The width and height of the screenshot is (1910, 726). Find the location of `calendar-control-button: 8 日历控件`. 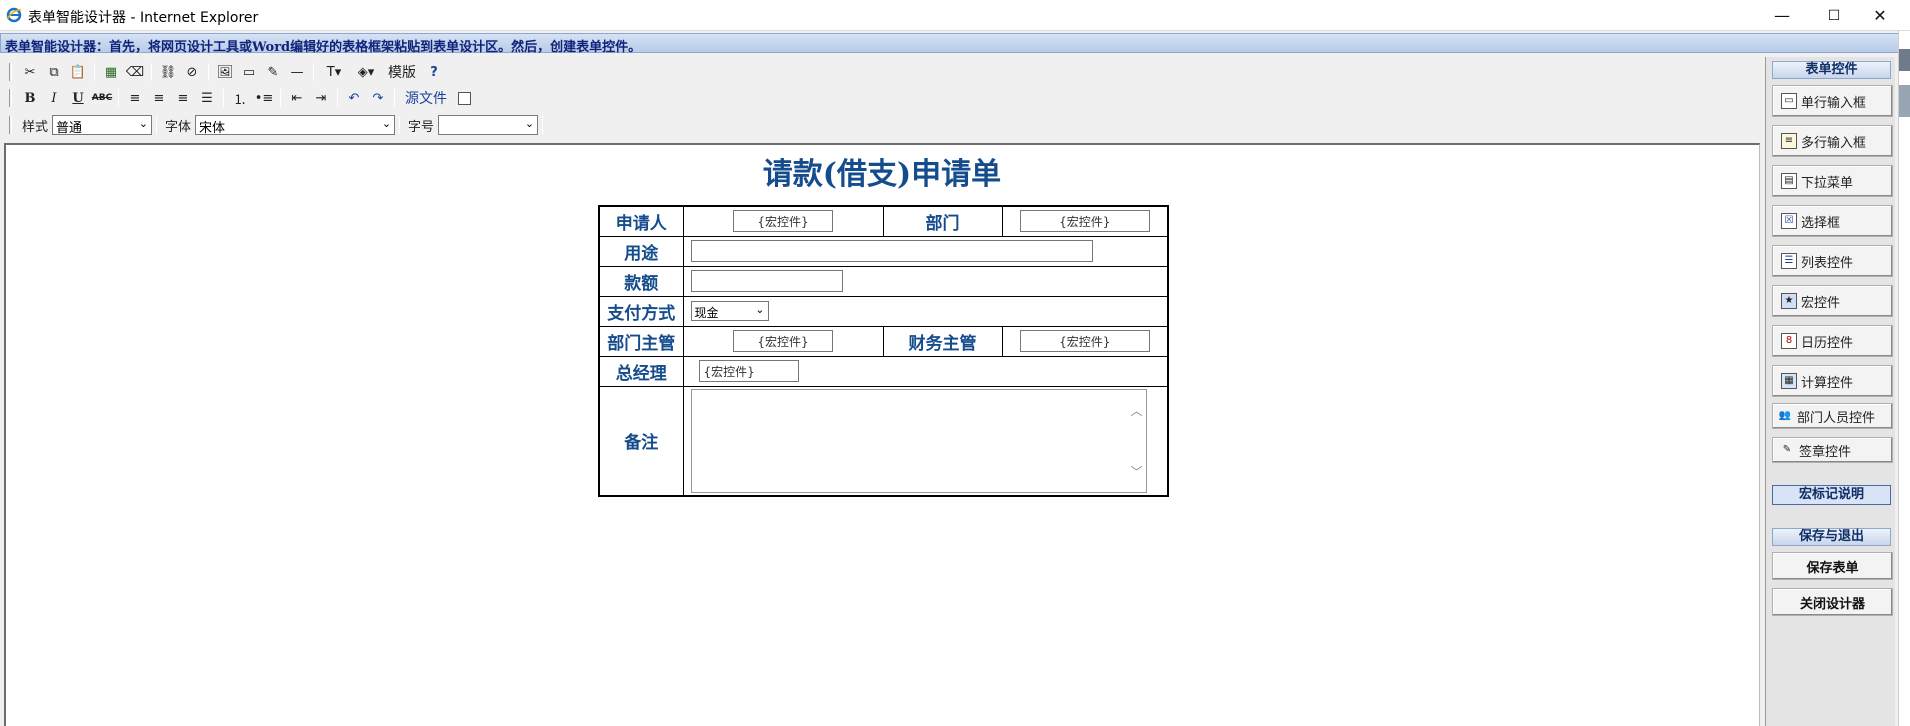

calendar-control-button: 8 日历控件 is located at coordinates (1832, 341).